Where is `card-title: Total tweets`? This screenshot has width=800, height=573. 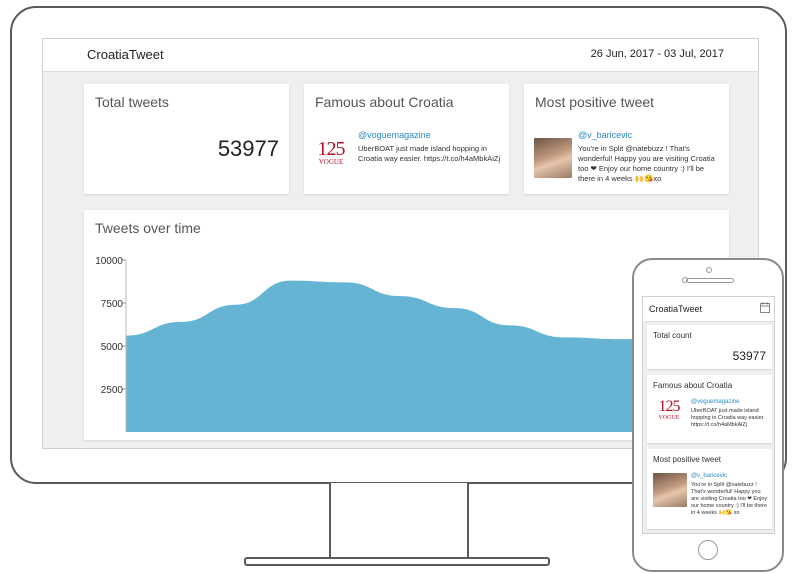 card-title: Total tweets is located at coordinates (132, 102).